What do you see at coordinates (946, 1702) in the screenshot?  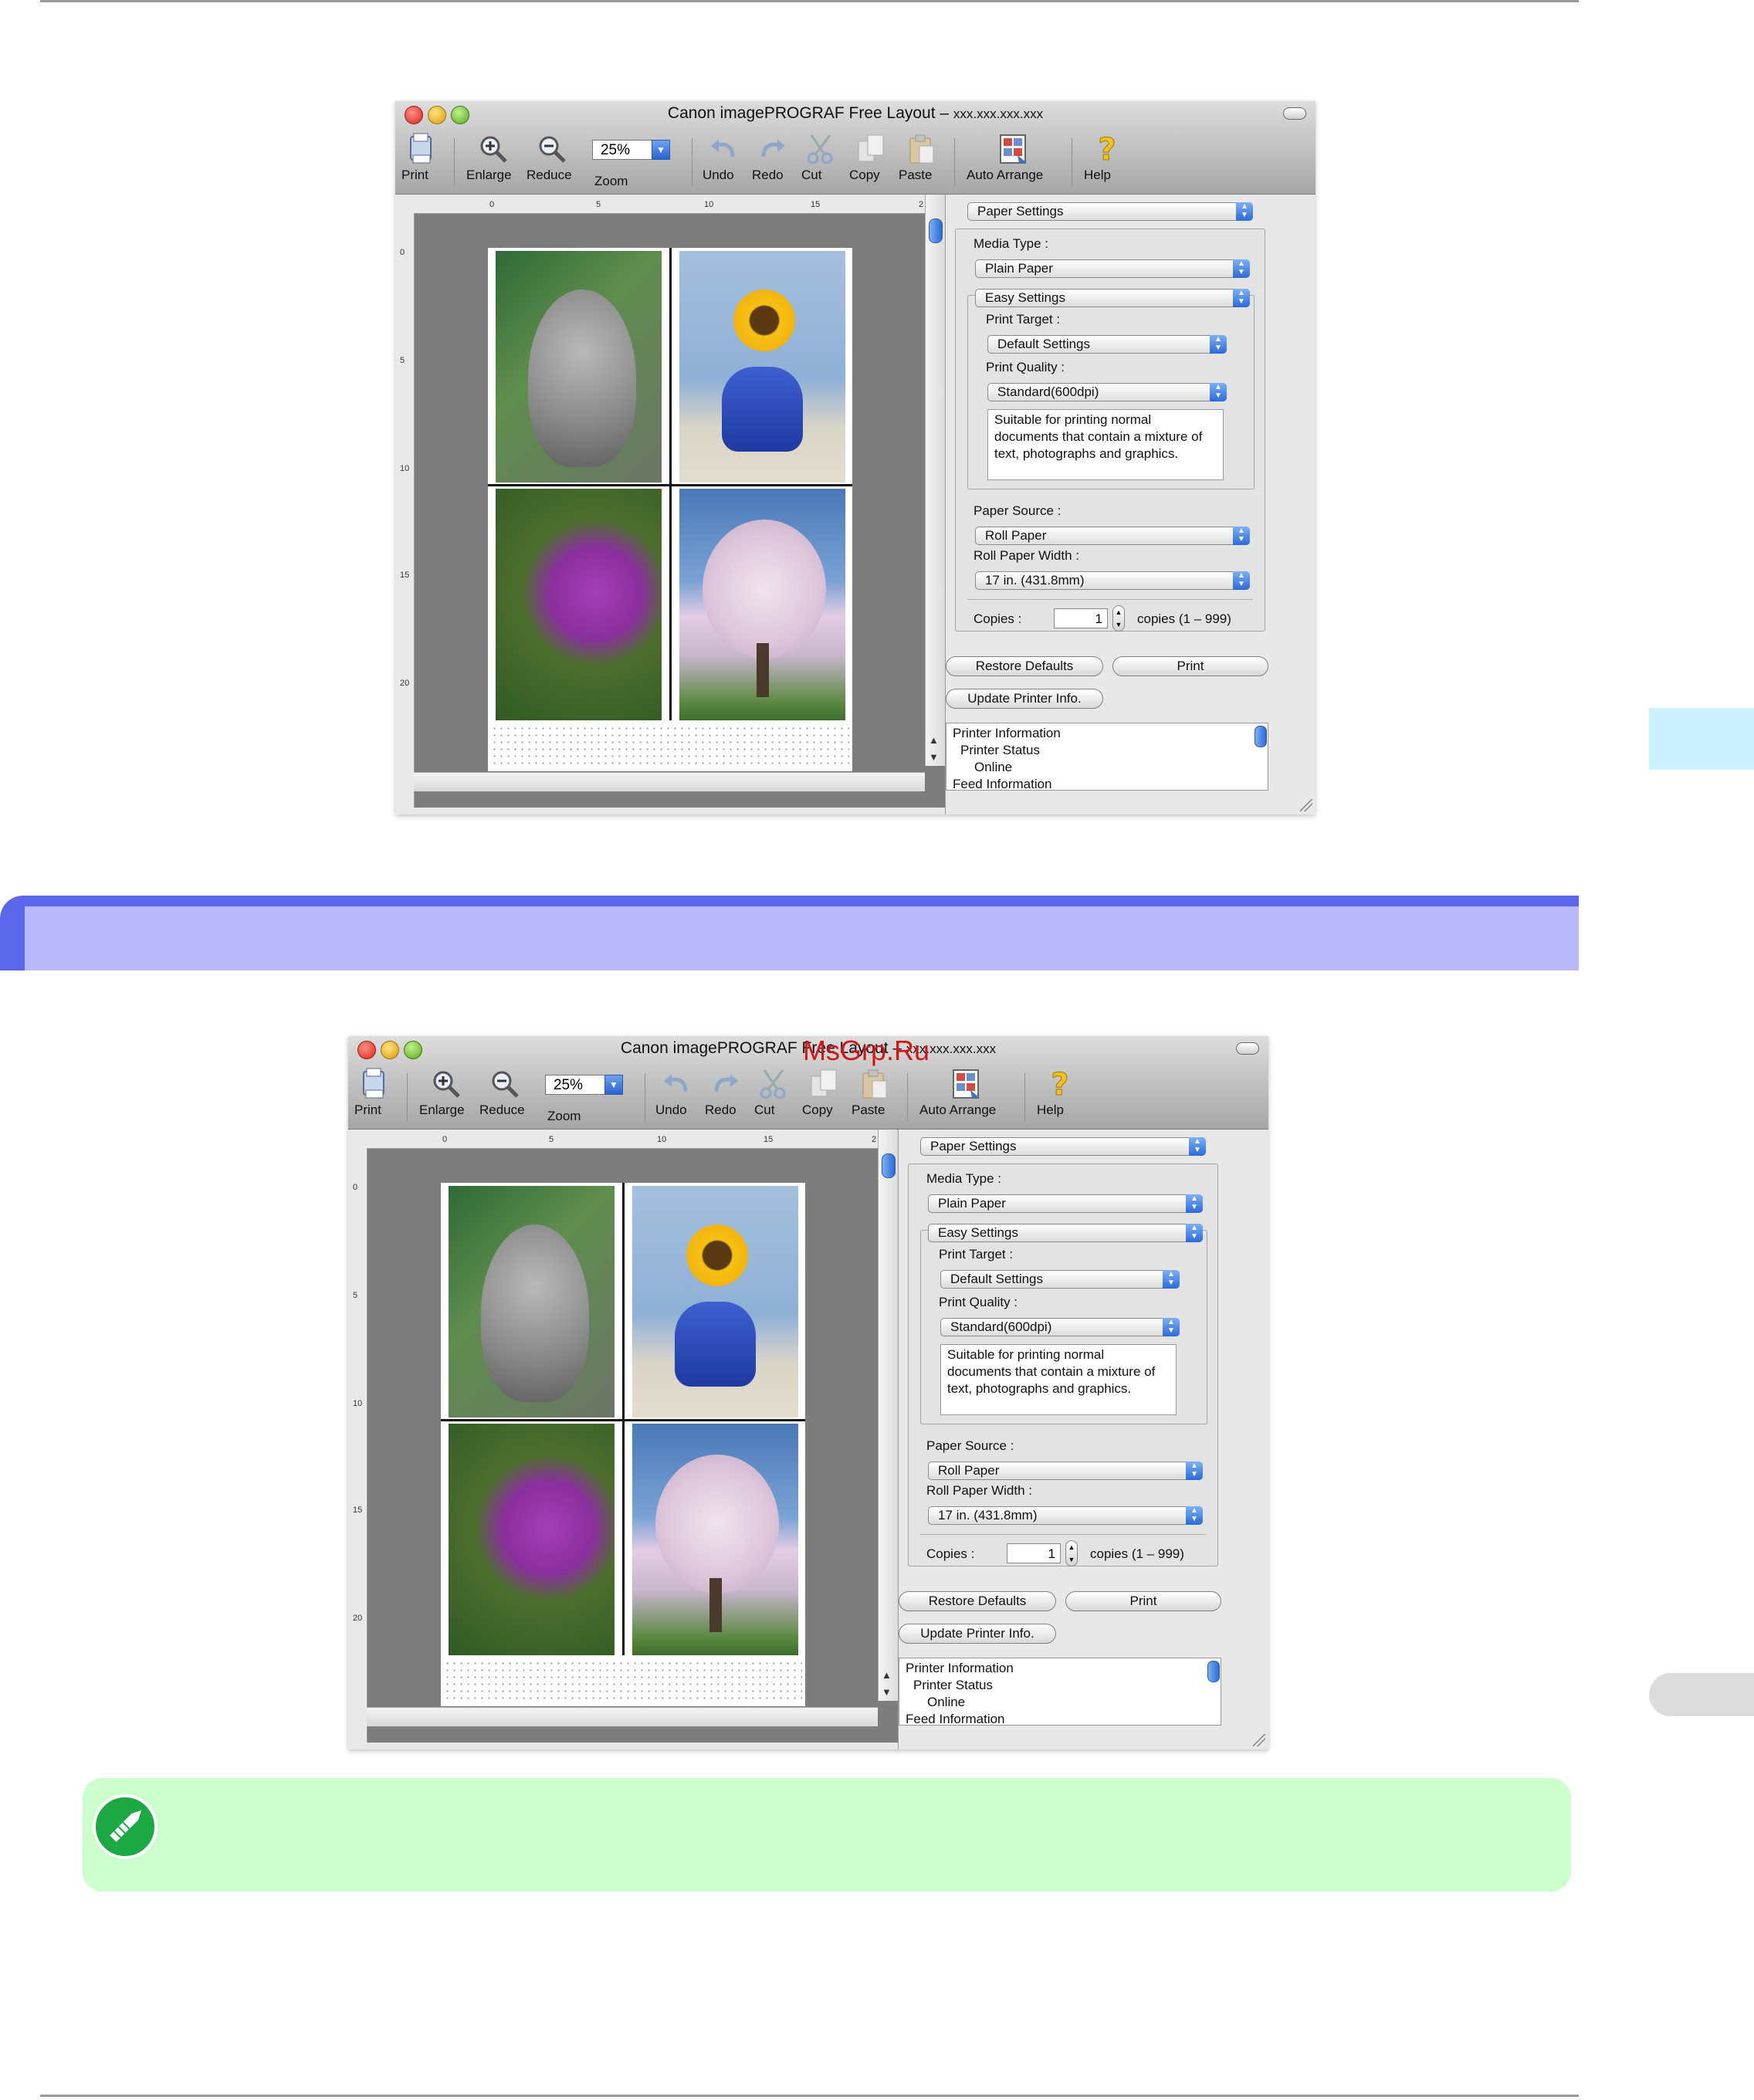 I see `info-line: Online` at bounding box center [946, 1702].